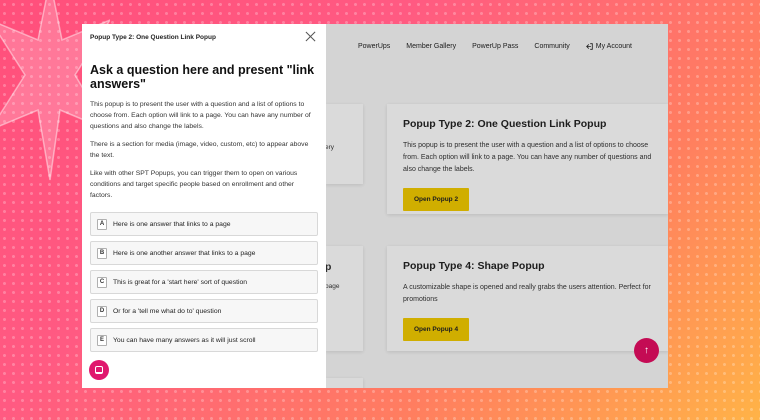 The height and width of the screenshot is (420, 760). I want to click on chat-button, so click(99, 370).